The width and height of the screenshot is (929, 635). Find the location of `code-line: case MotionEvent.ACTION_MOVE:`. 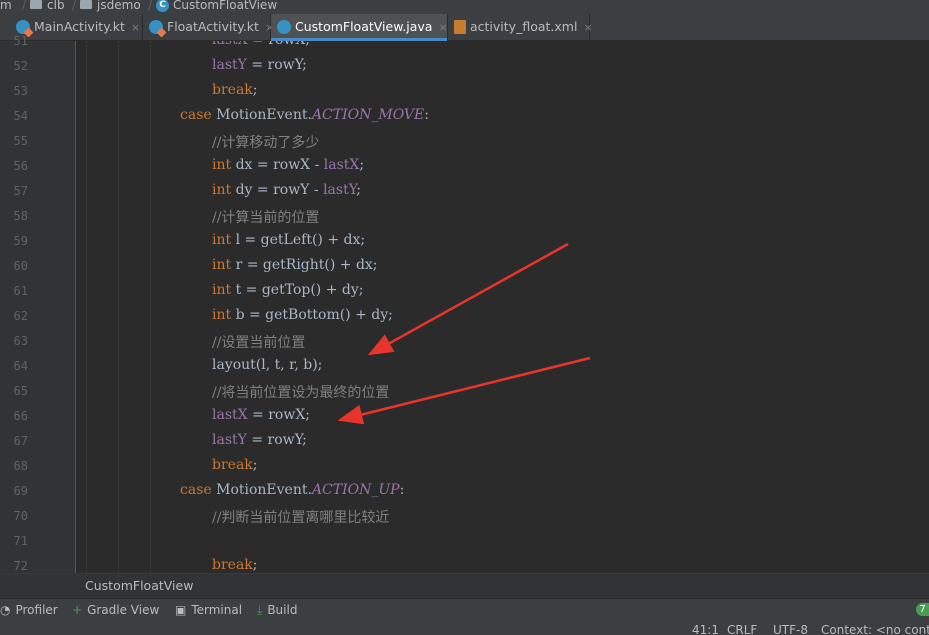

code-line: case MotionEvent.ACTION_MOVE: is located at coordinates (304, 115).